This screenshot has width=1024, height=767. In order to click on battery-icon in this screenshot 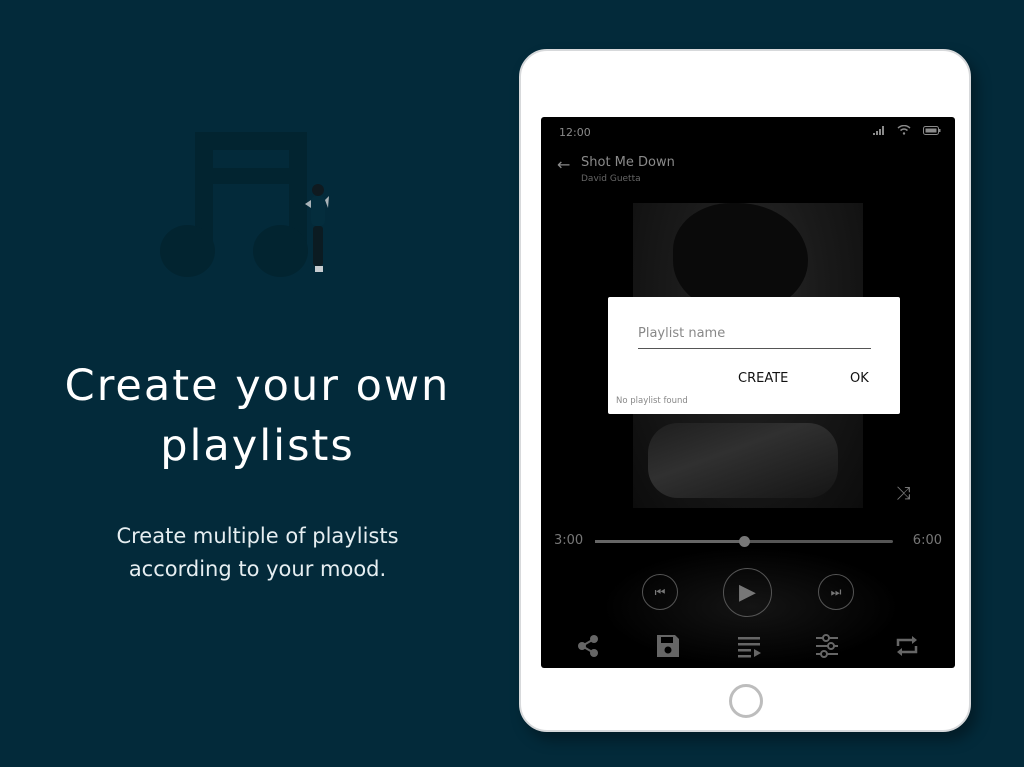, I will do `click(932, 130)`.